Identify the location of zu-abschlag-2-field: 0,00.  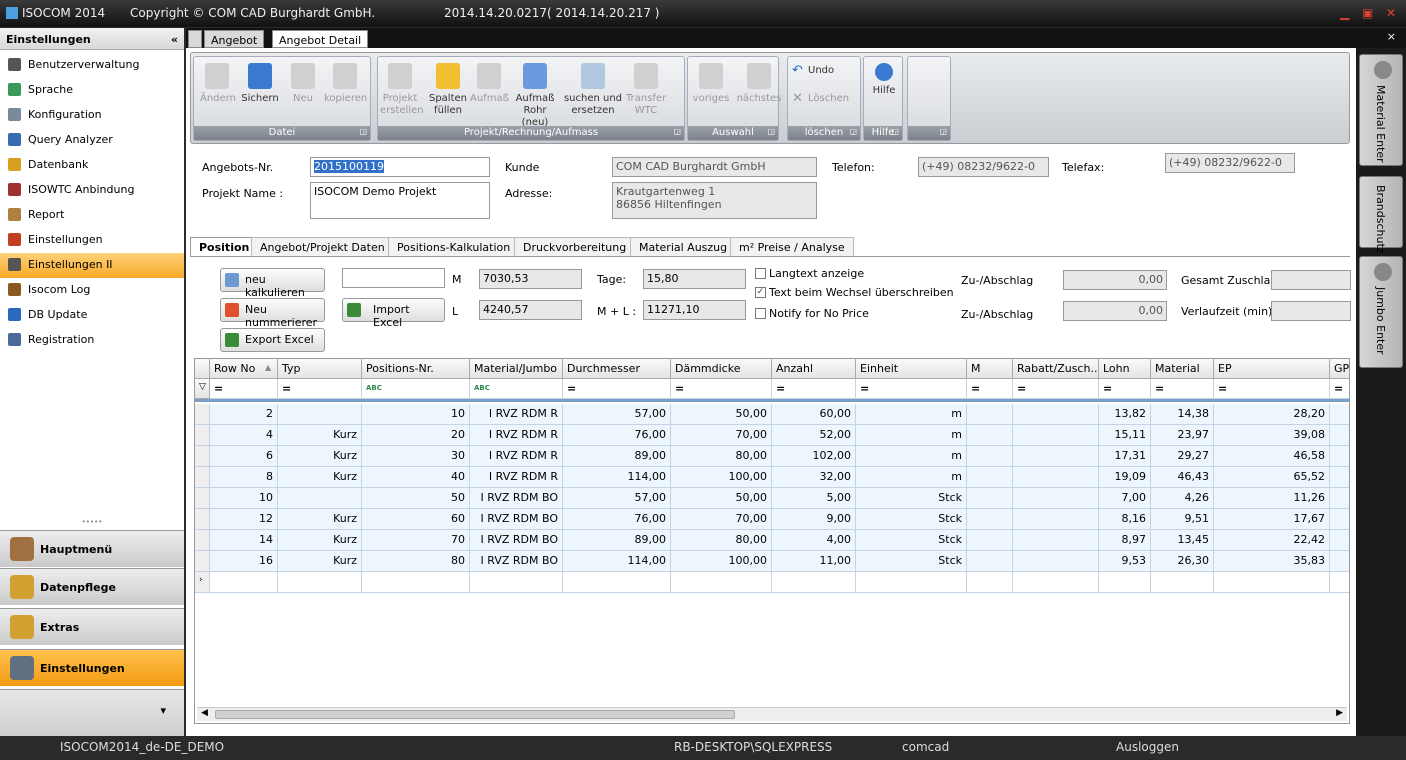
(1115, 311).